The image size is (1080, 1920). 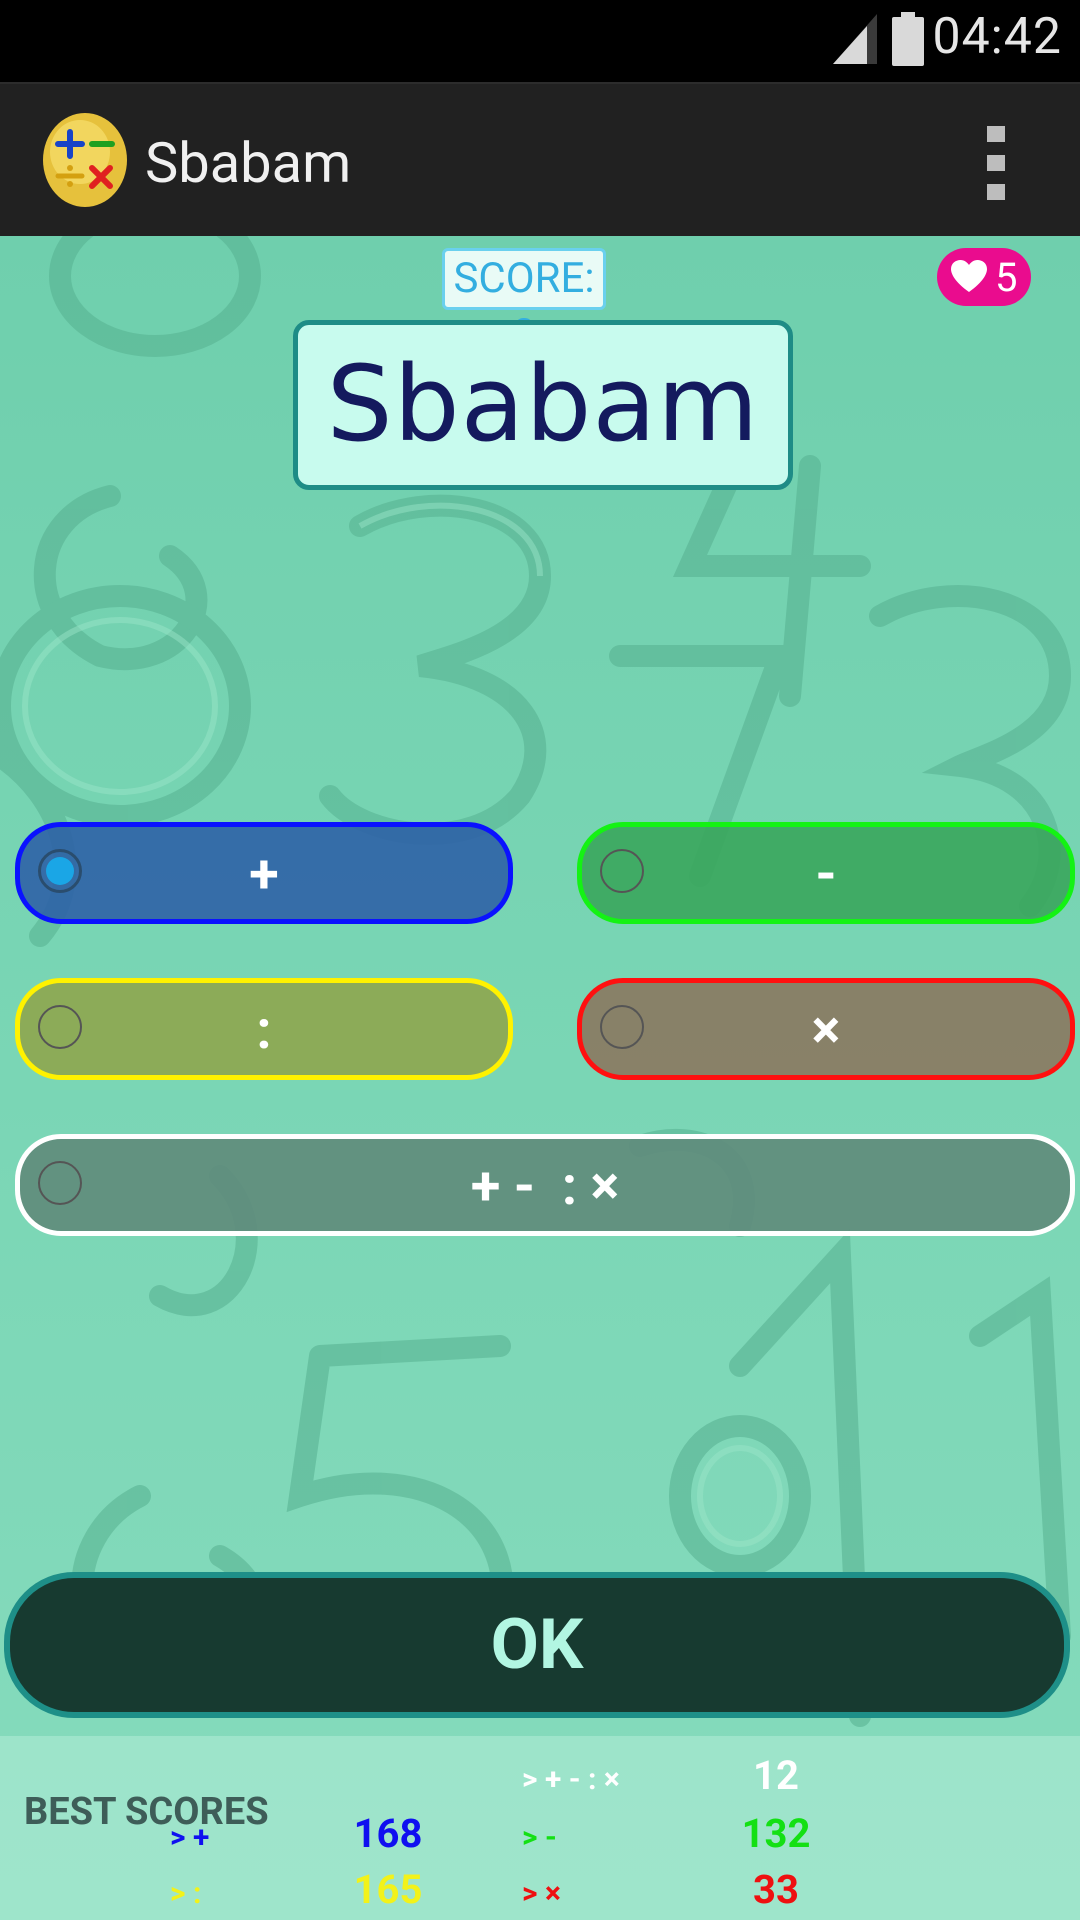 What do you see at coordinates (186, 1893) in the screenshot?
I see `best-label-division: > :` at bounding box center [186, 1893].